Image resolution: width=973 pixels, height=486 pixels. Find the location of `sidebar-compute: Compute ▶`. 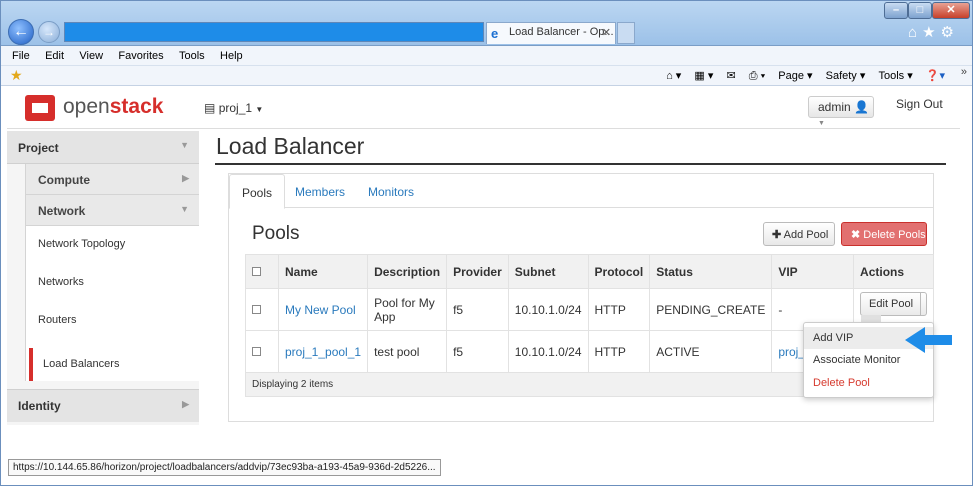

sidebar-compute: Compute ▶ is located at coordinates (112, 179).